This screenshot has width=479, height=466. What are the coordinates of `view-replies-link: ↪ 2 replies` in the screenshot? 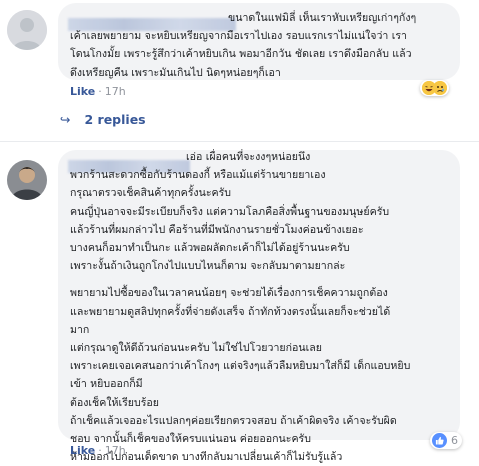 It's located at (103, 119).